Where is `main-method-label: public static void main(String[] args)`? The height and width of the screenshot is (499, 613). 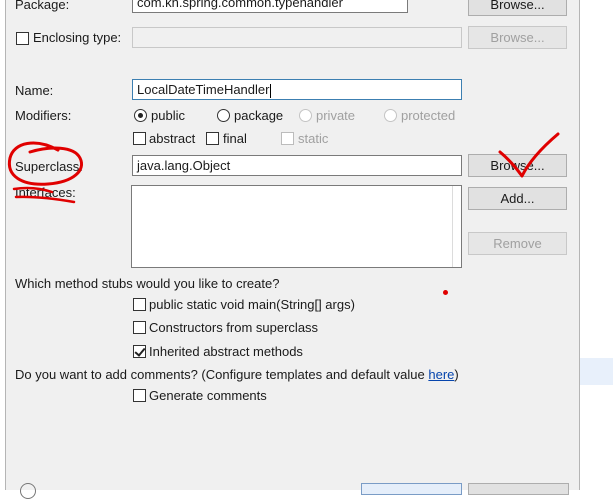
main-method-label: public static void main(String[] args) is located at coordinates (252, 304).